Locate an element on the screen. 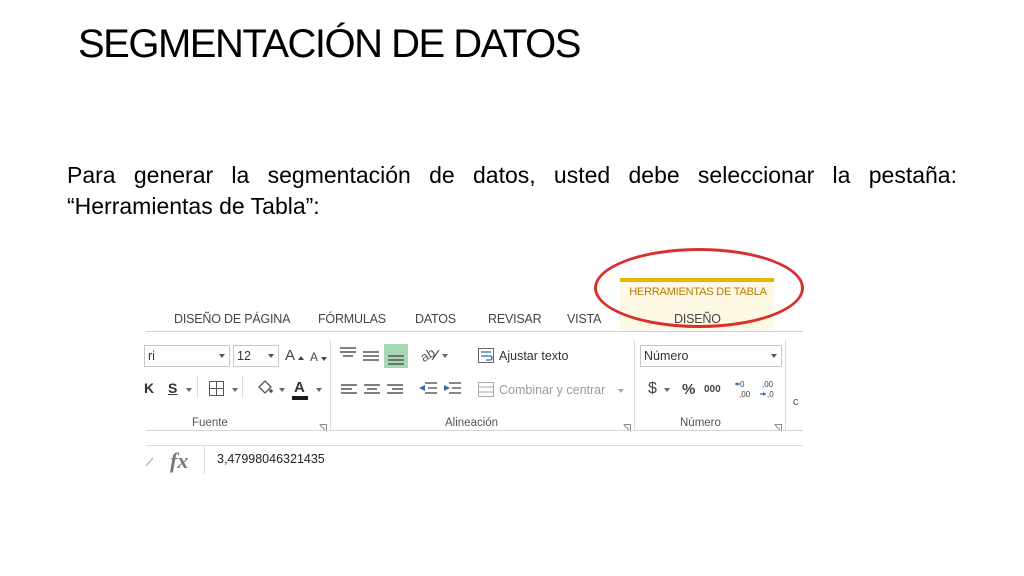 This screenshot has width=1024, height=576. increase-decimal-icon: 0,00 is located at coordinates (745, 391).